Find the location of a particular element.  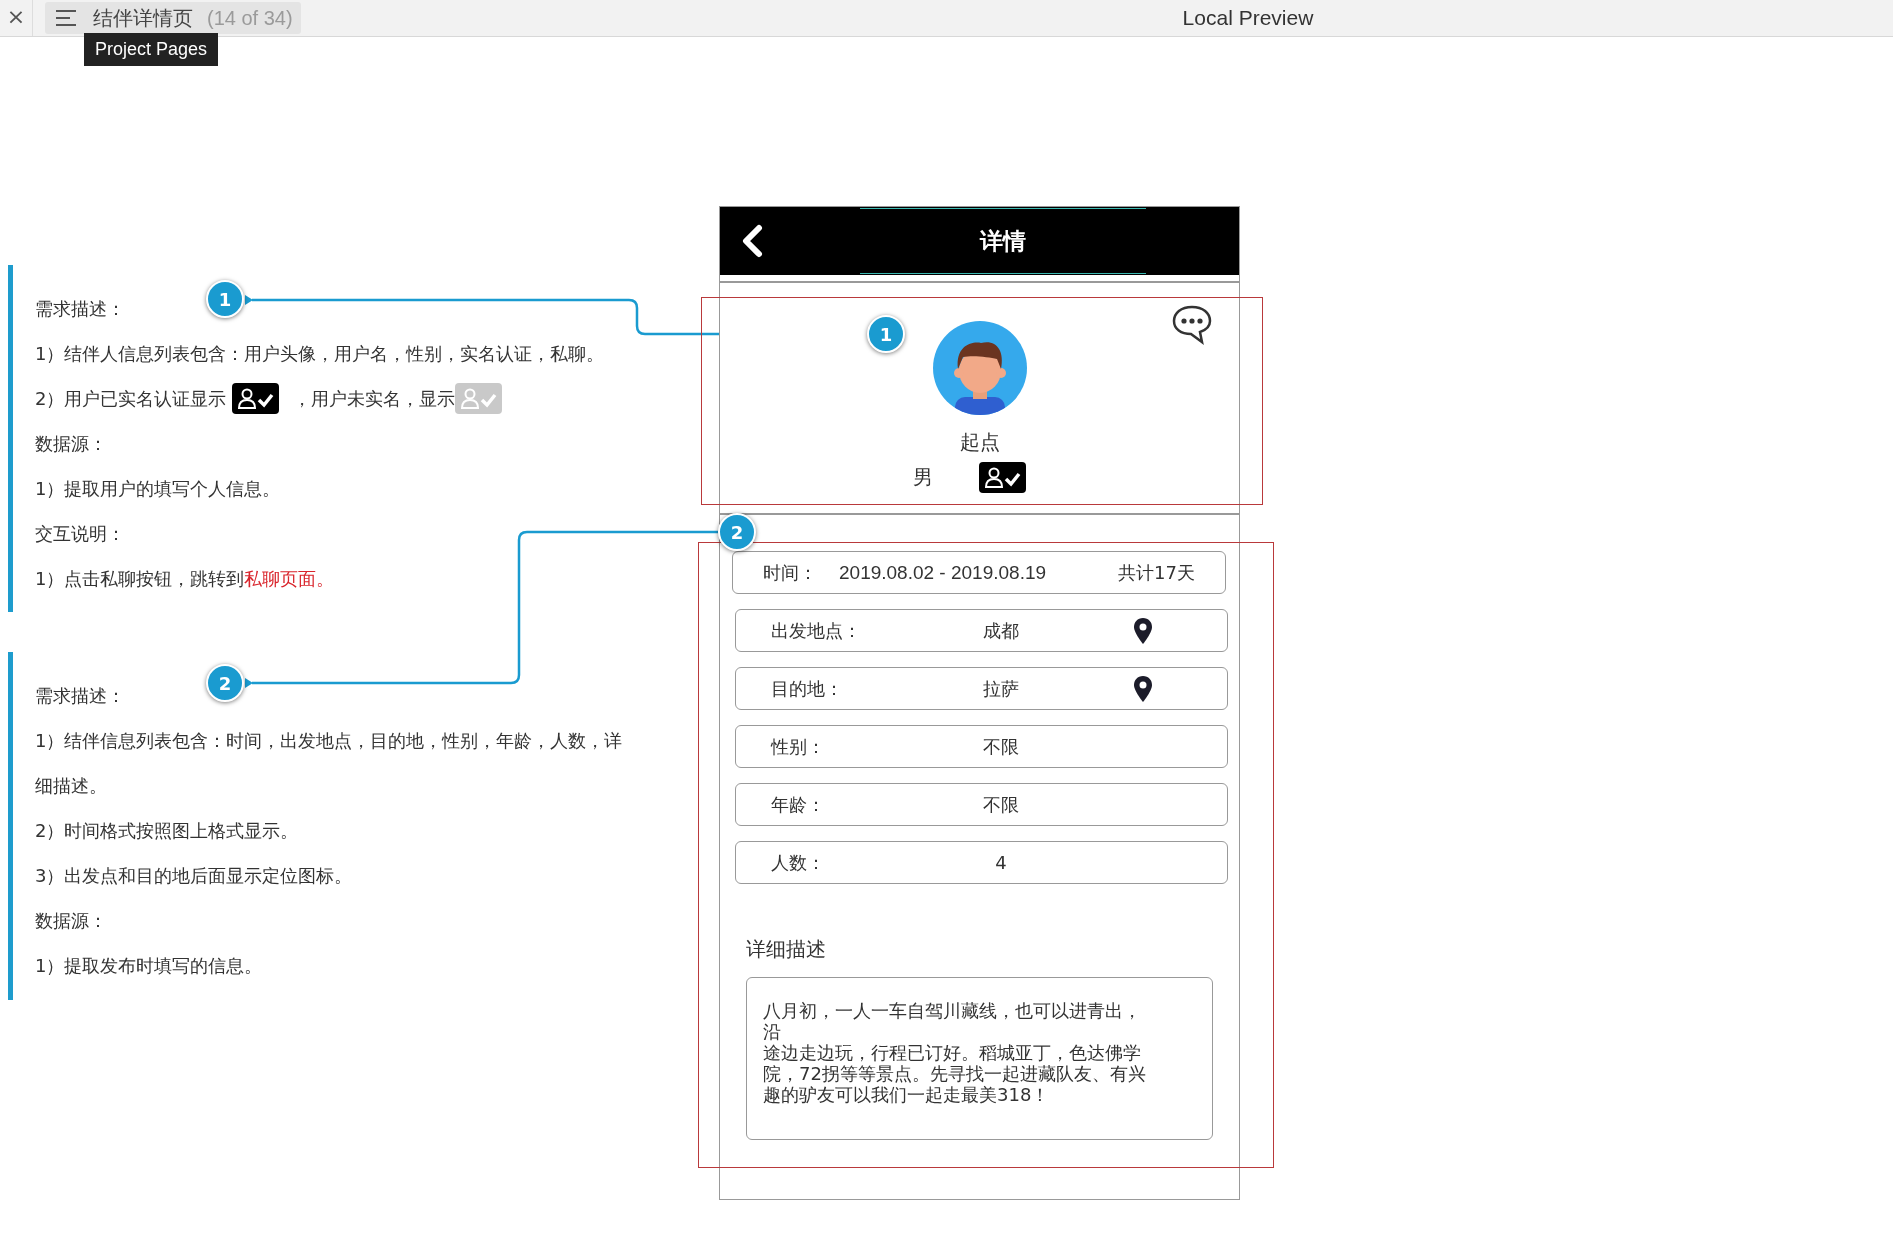

tooltip: Project Pages is located at coordinates (151, 49).